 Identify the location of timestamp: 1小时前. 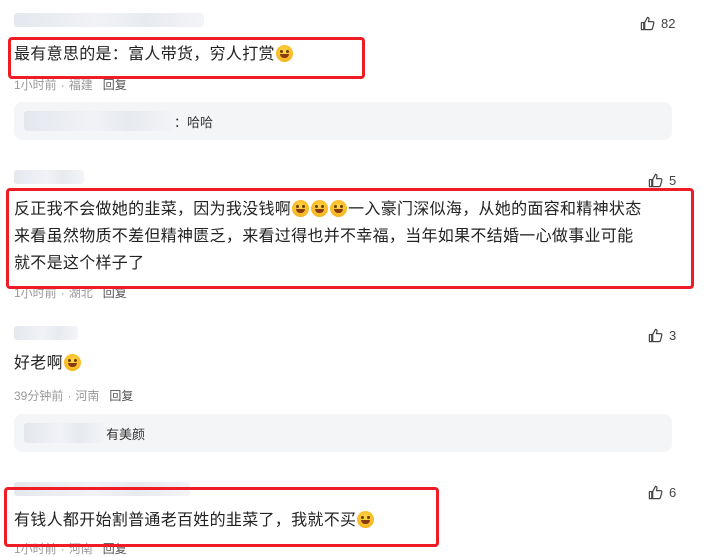
(35, 85).